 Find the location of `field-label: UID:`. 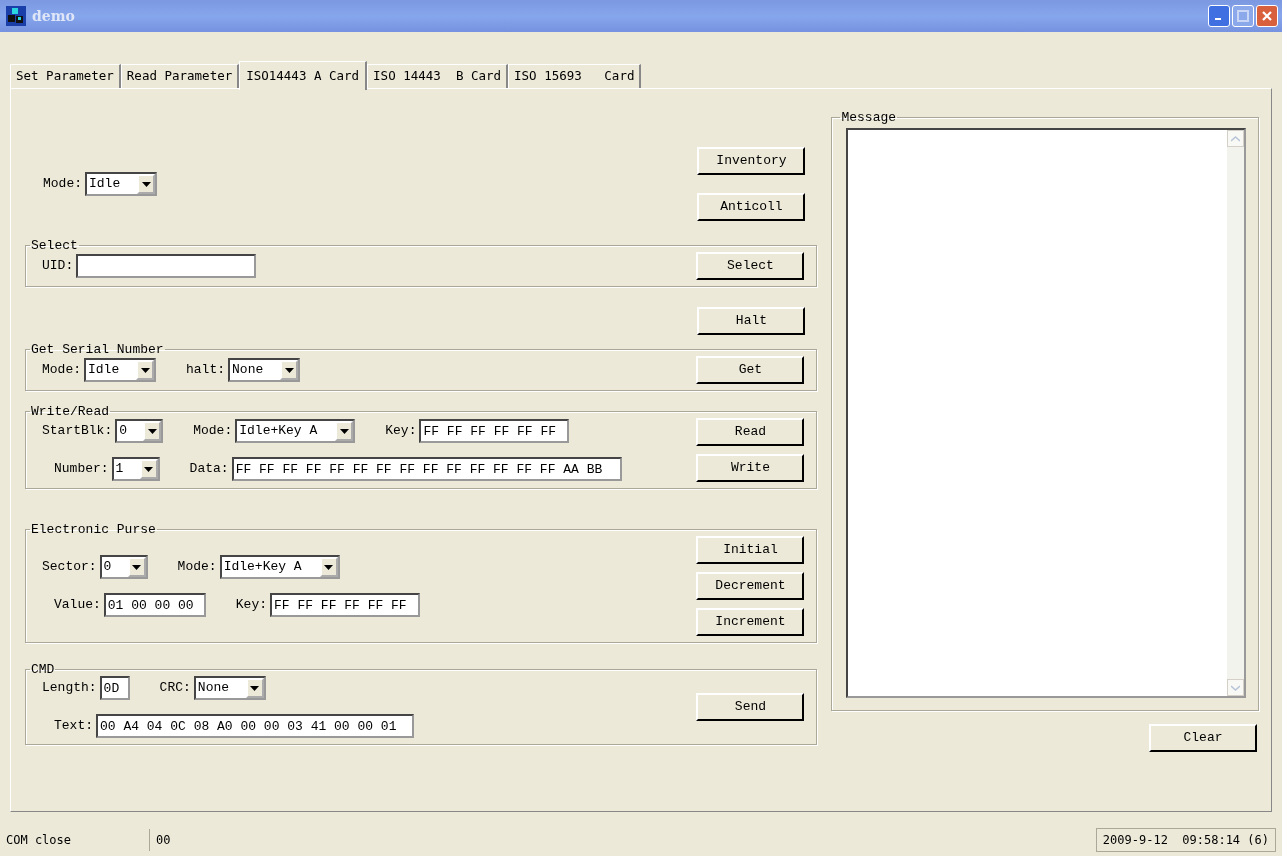

field-label: UID: is located at coordinates (58, 266).